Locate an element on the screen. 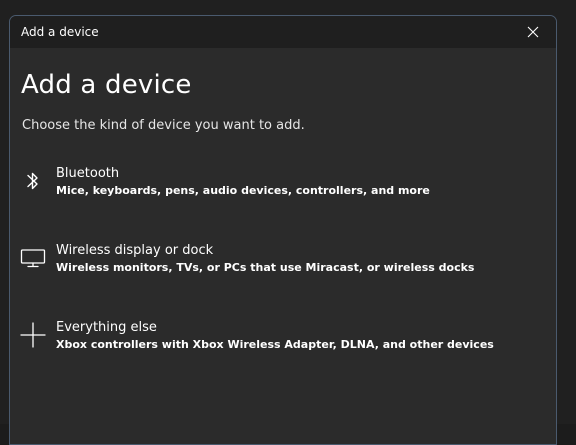 Image resolution: width=576 pixels, height=445 pixels. close-icon is located at coordinates (533, 32).